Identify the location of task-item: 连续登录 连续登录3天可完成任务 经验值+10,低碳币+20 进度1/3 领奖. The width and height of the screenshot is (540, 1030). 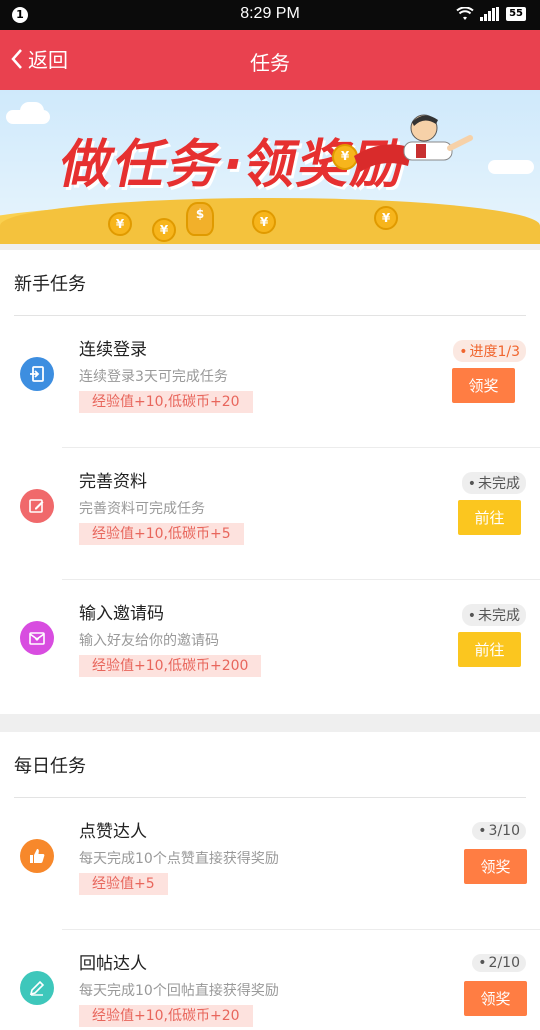
(270, 382).